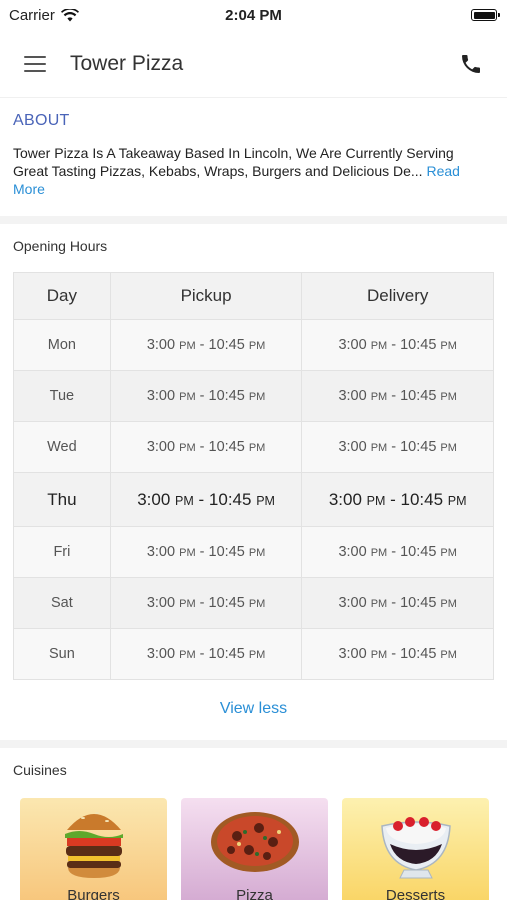  I want to click on day-label: Tue, so click(62, 396).